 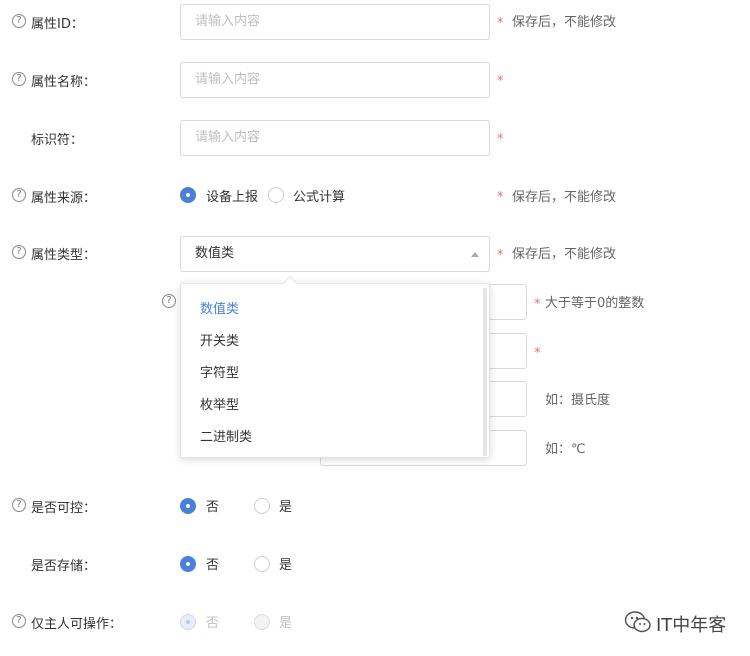 What do you see at coordinates (276, 195) in the screenshot?
I see `radio-source-formula` at bounding box center [276, 195].